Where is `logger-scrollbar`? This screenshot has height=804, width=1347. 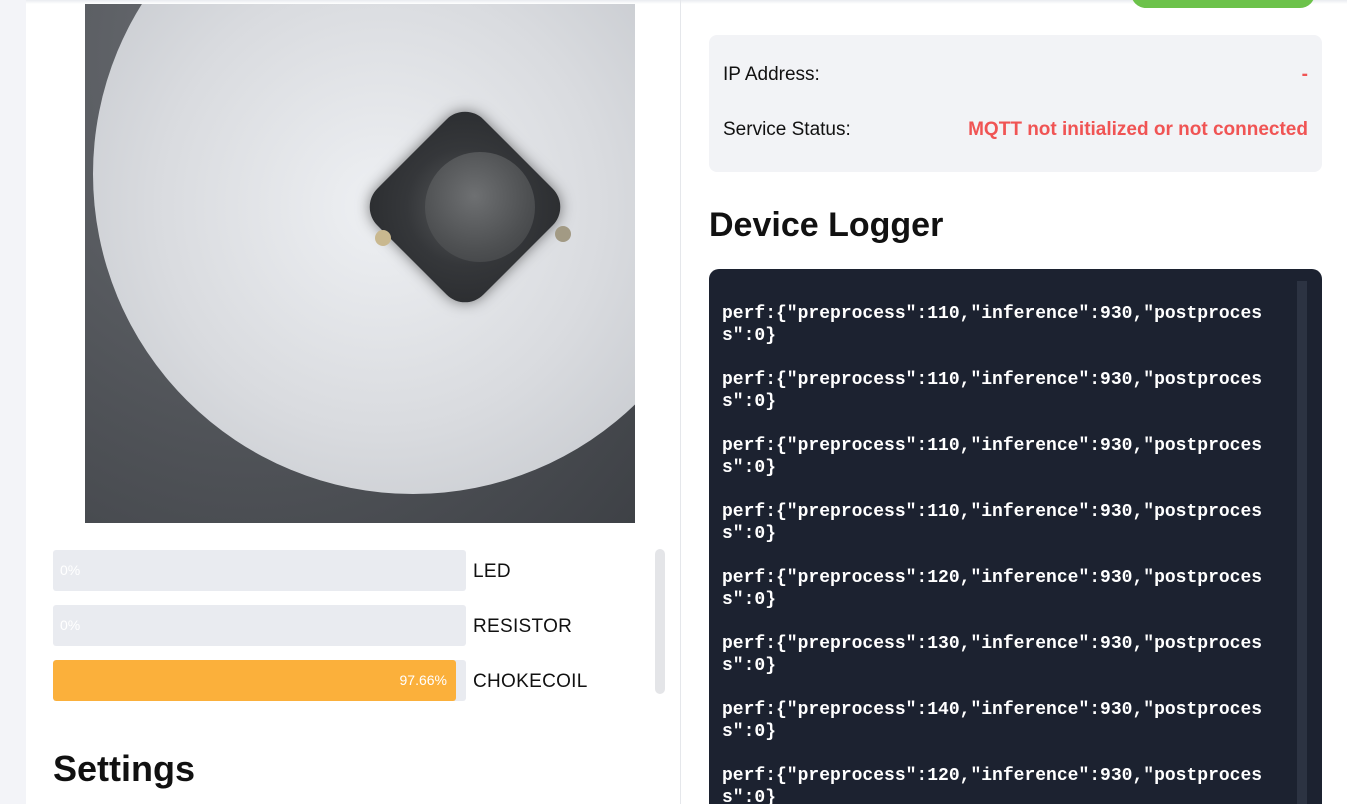 logger-scrollbar is located at coordinates (1302, 542).